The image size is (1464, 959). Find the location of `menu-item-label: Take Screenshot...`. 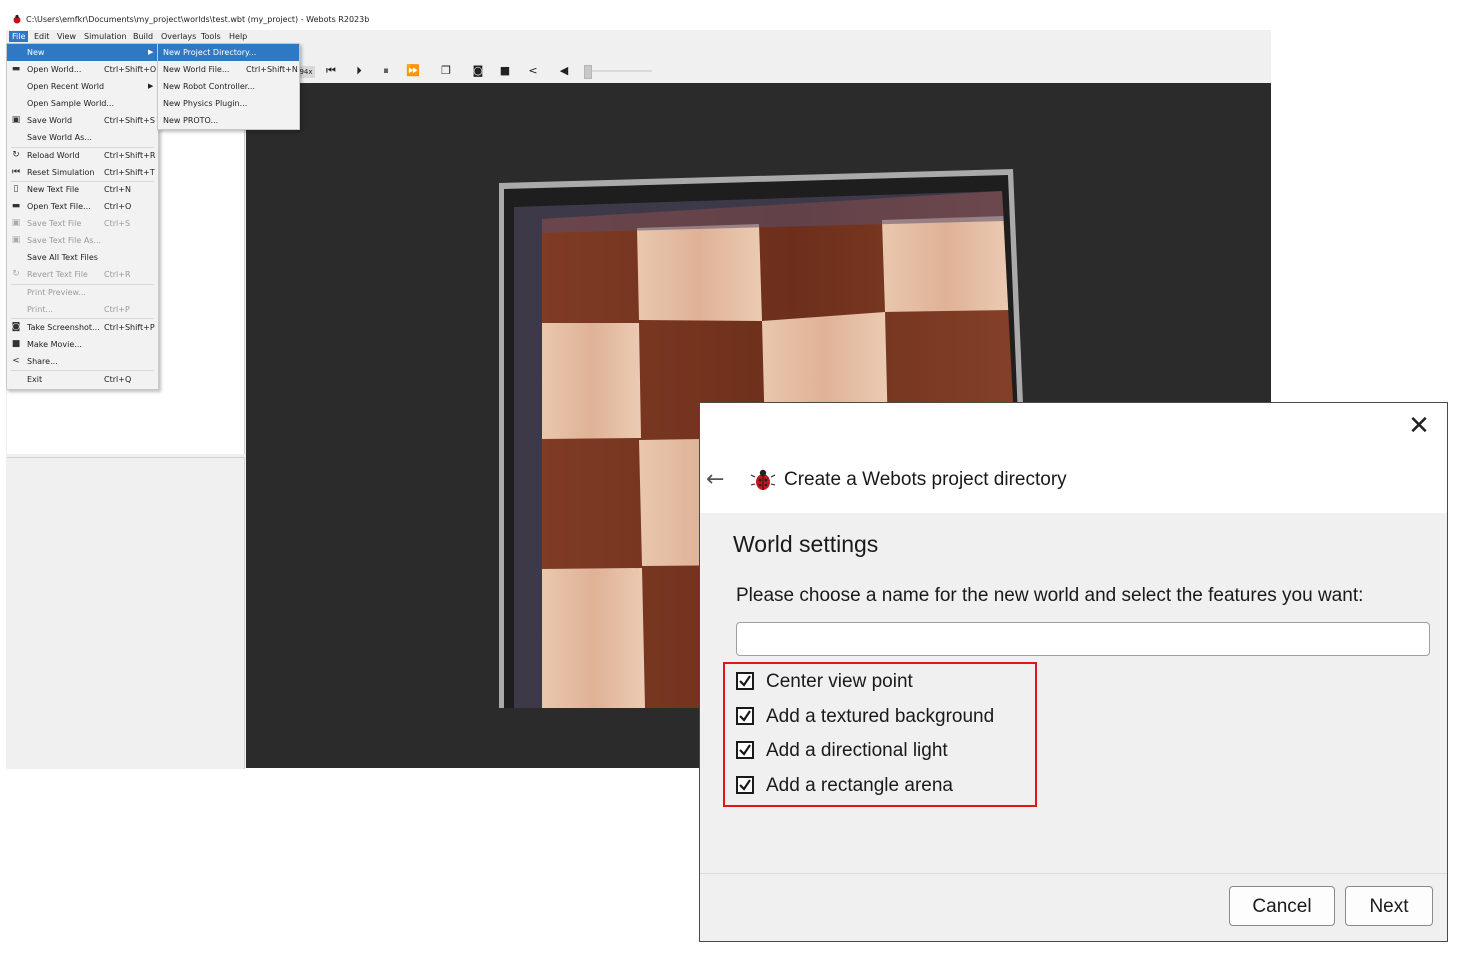

menu-item-label: Take Screenshot... is located at coordinates (63, 327).